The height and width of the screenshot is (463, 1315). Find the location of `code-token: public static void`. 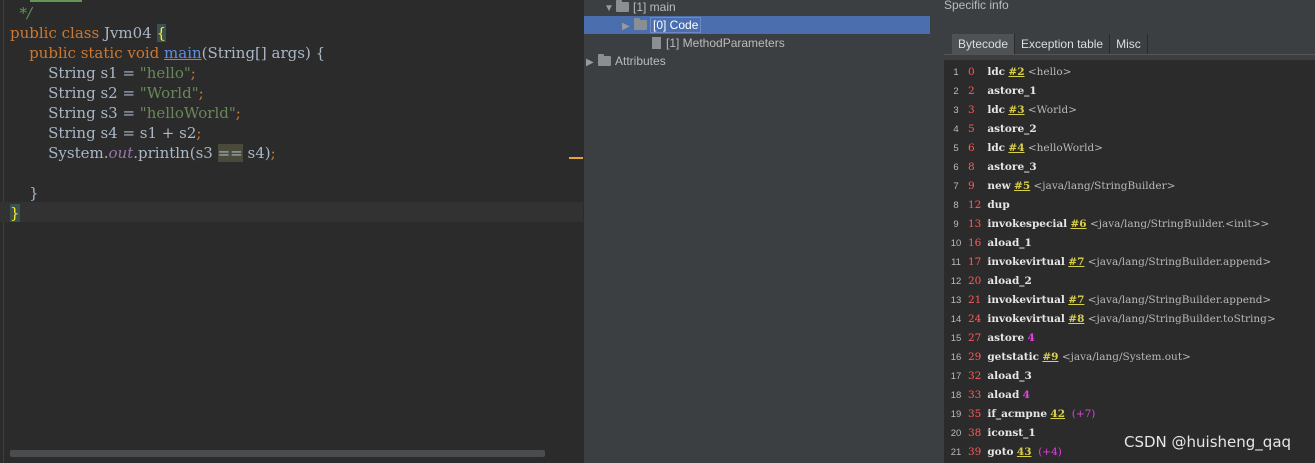

code-token: public static void is located at coordinates (97, 53).